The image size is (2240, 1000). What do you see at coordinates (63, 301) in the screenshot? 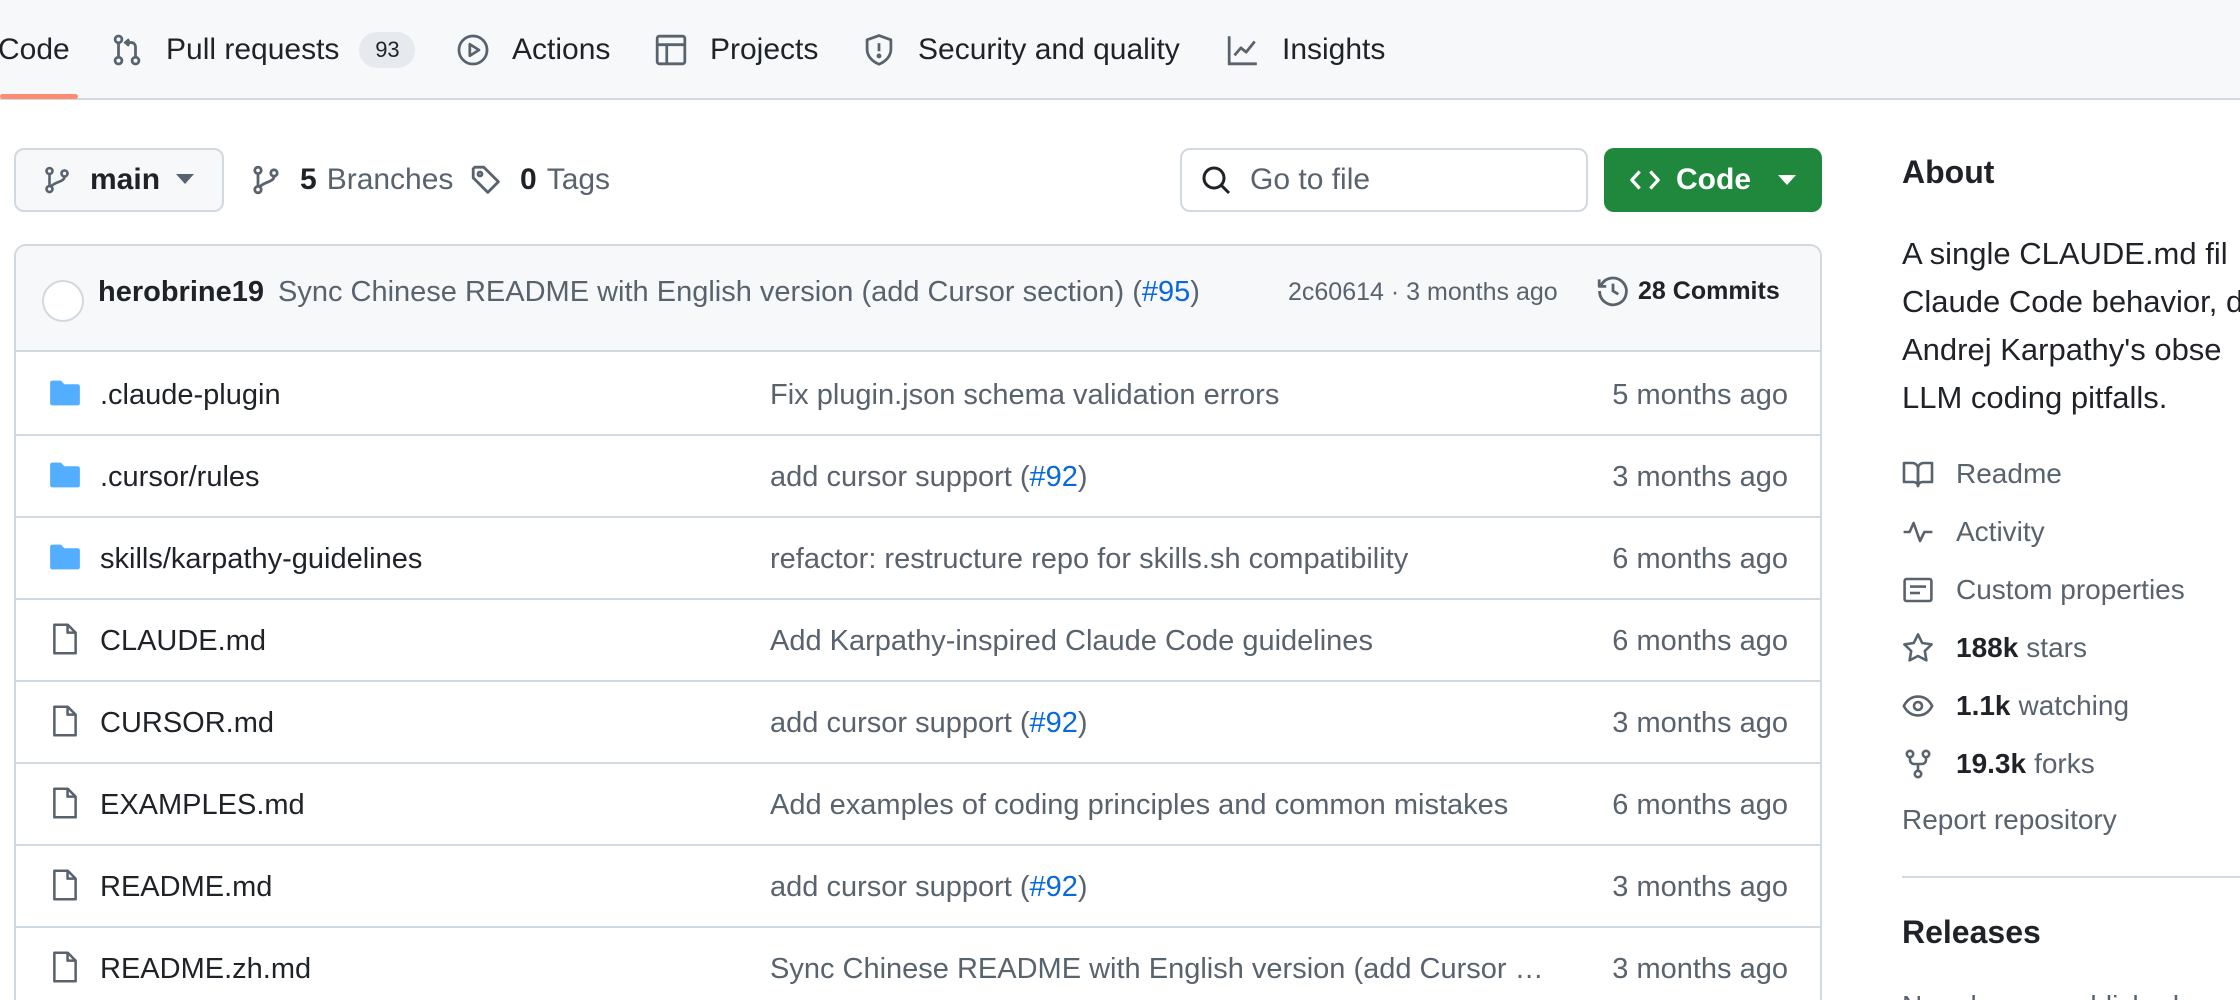
I see `avatar` at bounding box center [63, 301].